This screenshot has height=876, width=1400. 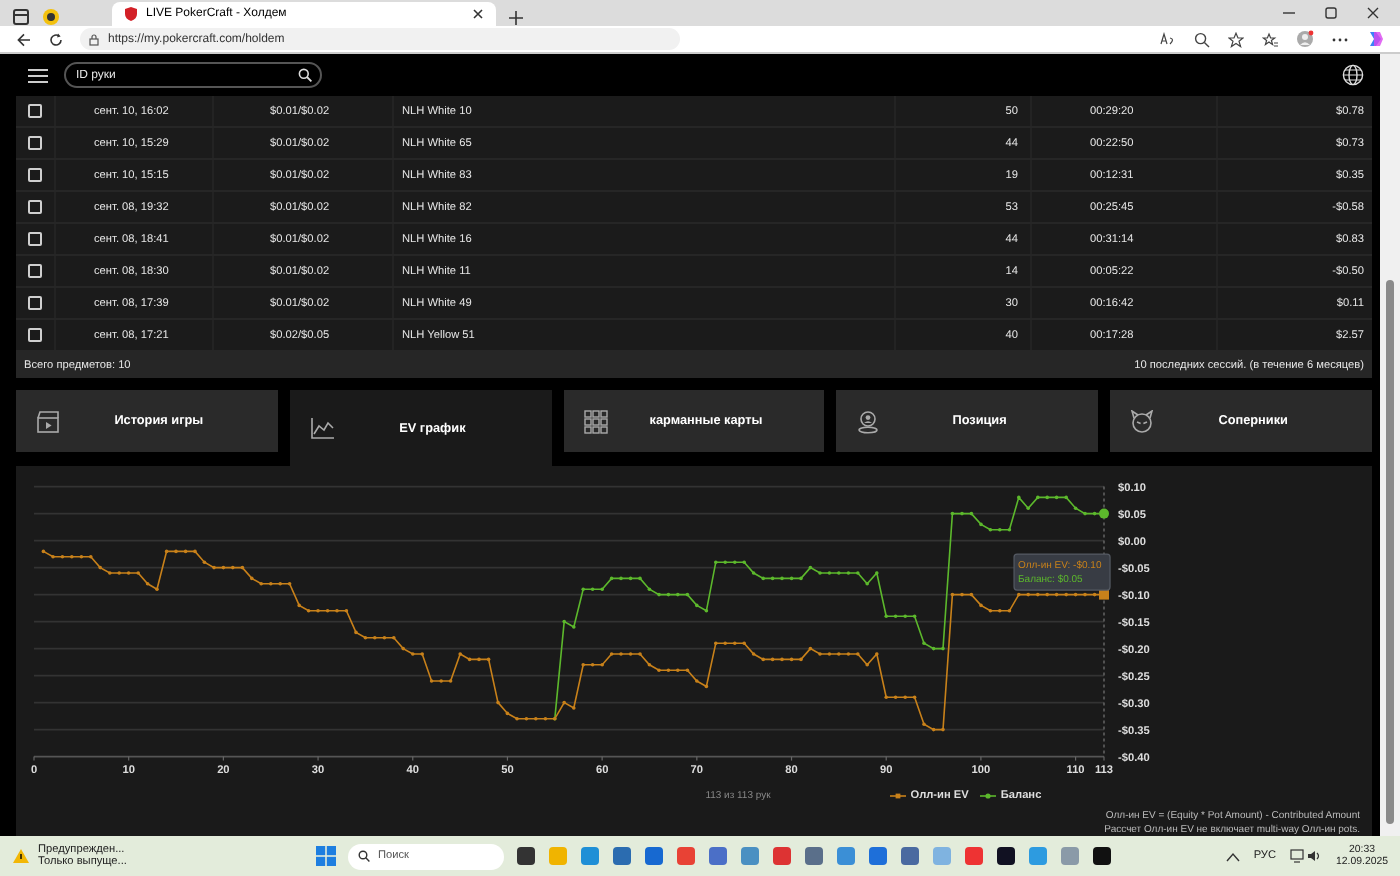 What do you see at coordinates (1289, 13) in the screenshot?
I see `minimize-icon` at bounding box center [1289, 13].